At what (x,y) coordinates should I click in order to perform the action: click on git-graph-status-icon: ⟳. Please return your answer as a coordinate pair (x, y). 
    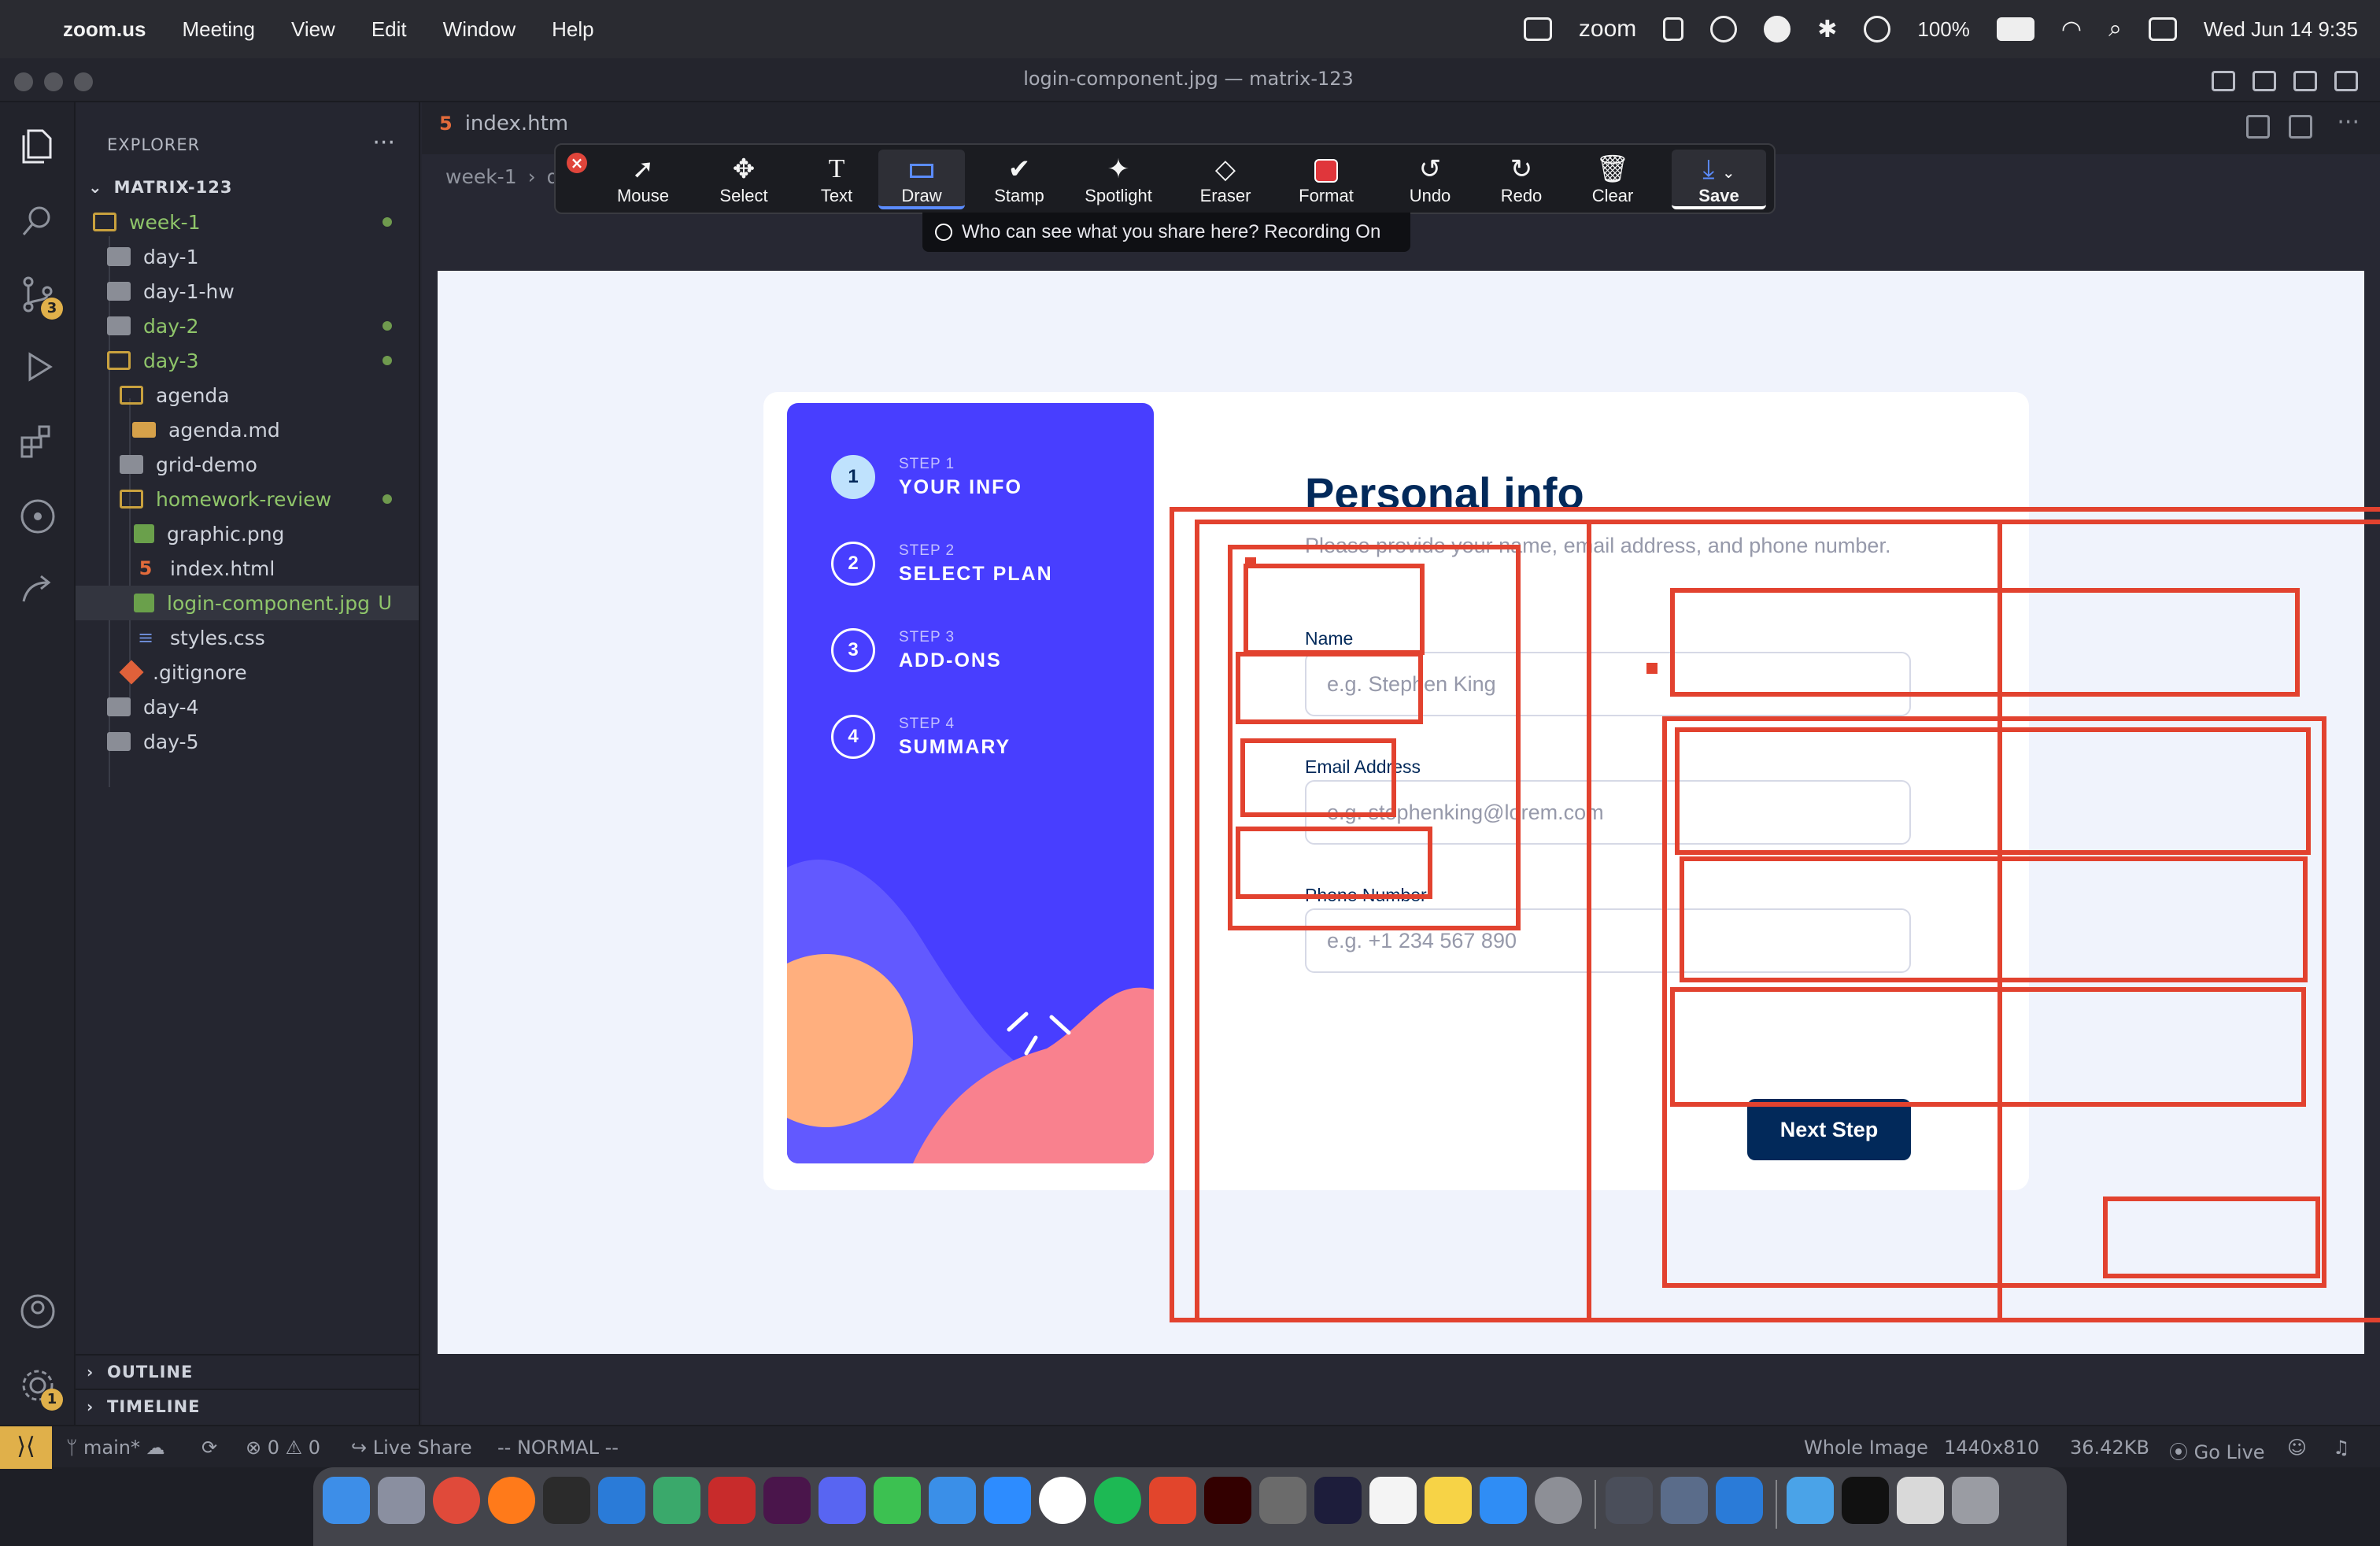
    Looking at the image, I should click on (209, 1448).